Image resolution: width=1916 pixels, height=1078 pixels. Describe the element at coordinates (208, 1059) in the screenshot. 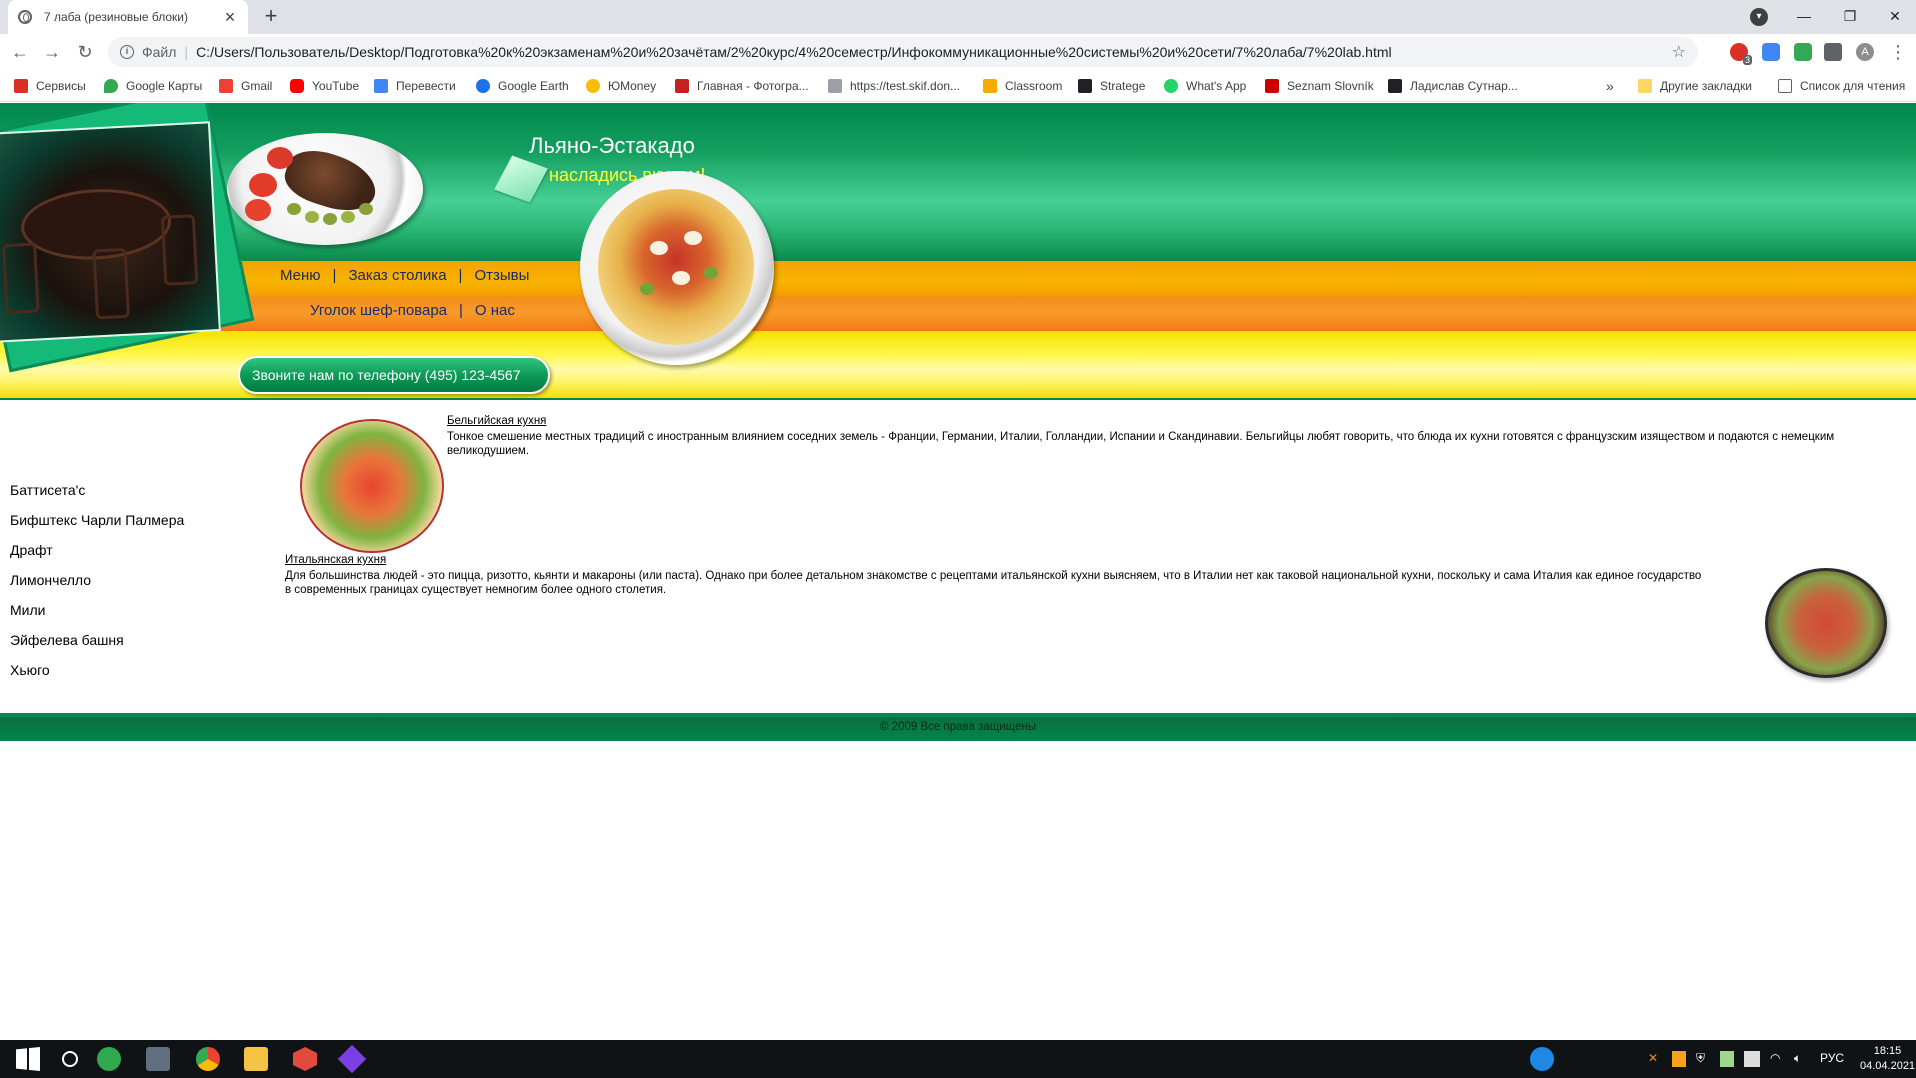

I see `chrome-icon` at that location.